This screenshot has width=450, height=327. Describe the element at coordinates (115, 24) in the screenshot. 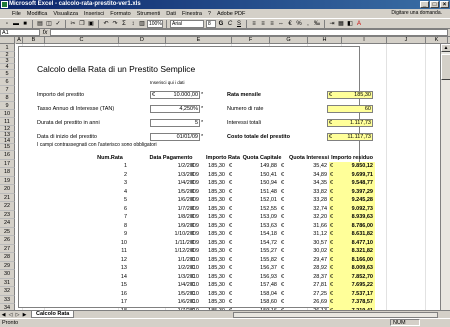

I see `redo-icon: ↷` at that location.